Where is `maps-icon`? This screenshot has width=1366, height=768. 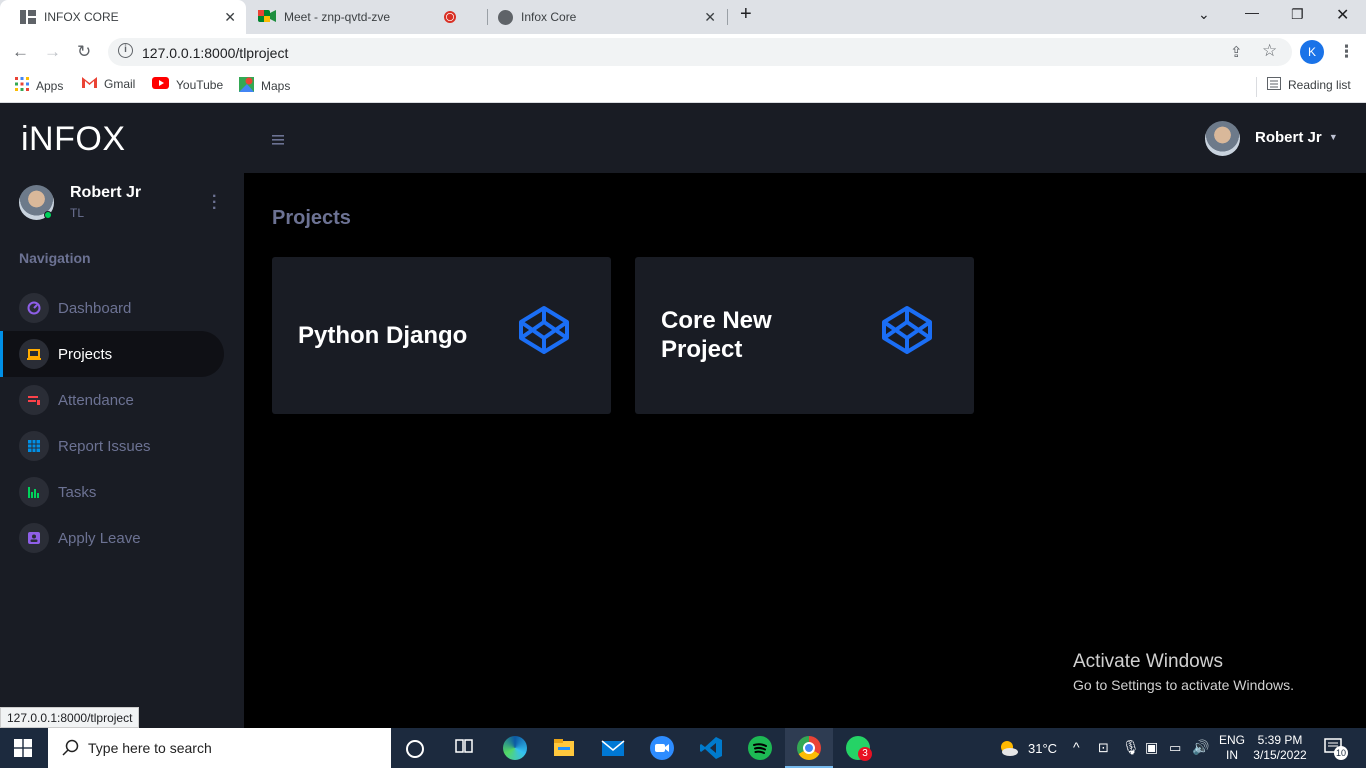
maps-icon is located at coordinates (246, 86).